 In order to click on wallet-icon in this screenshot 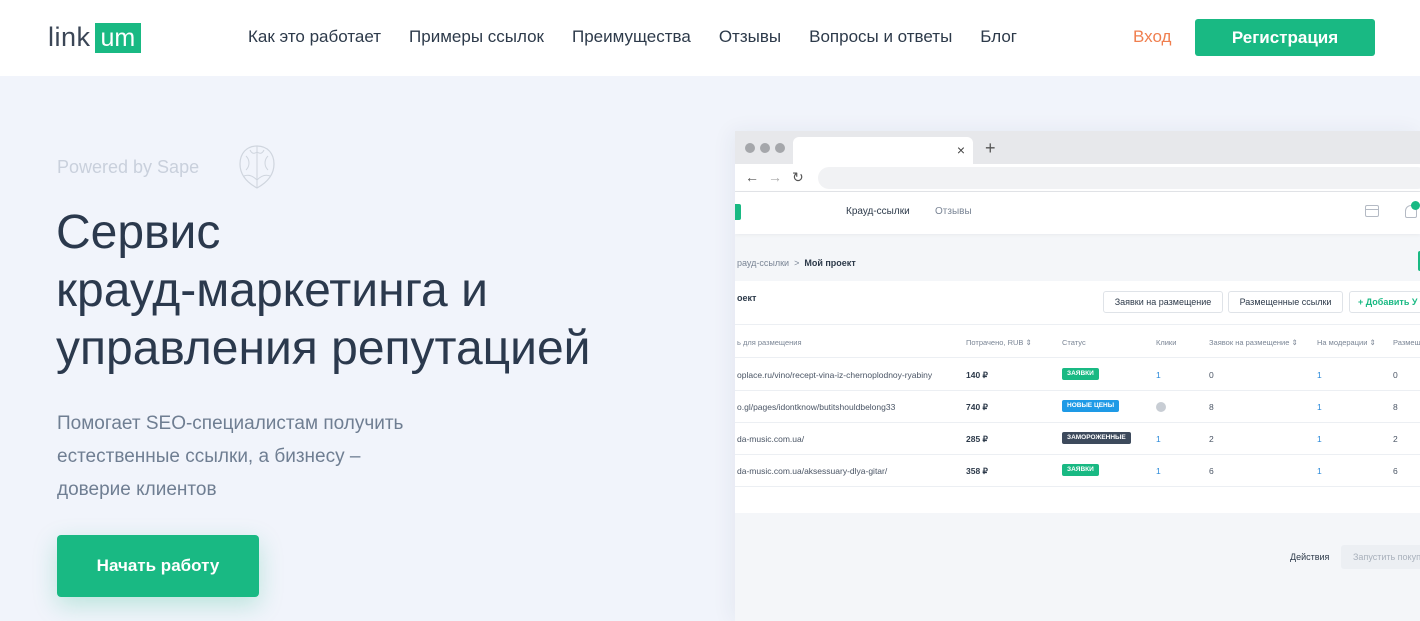, I will do `click(1372, 211)`.